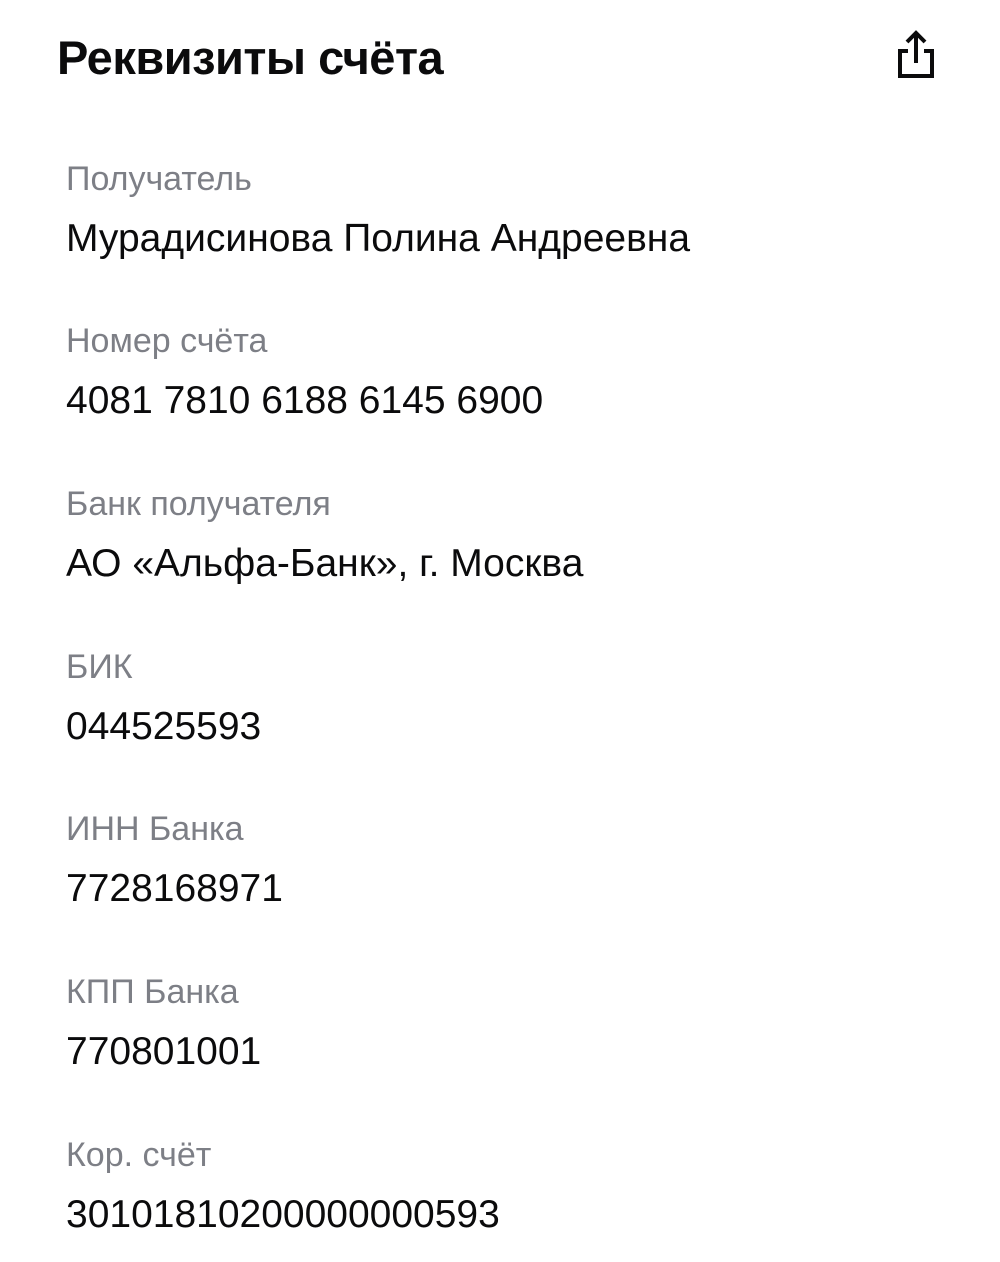  I want to click on field-bank-kpp: КПП Банка 770801001, so click(516, 1024).